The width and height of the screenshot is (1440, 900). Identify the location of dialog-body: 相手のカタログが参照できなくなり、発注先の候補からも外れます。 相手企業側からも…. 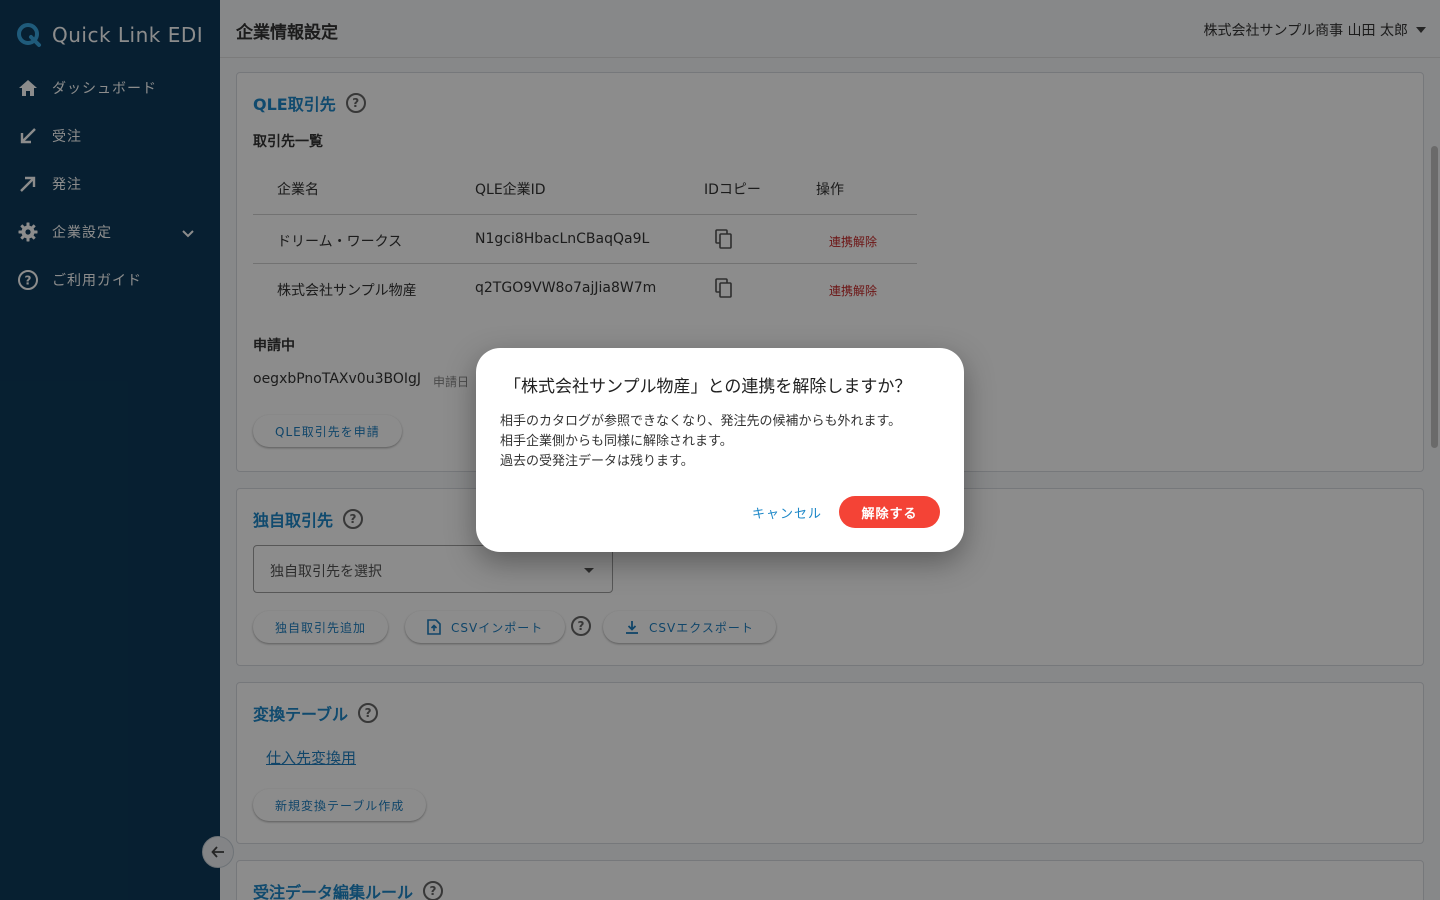
(700, 442).